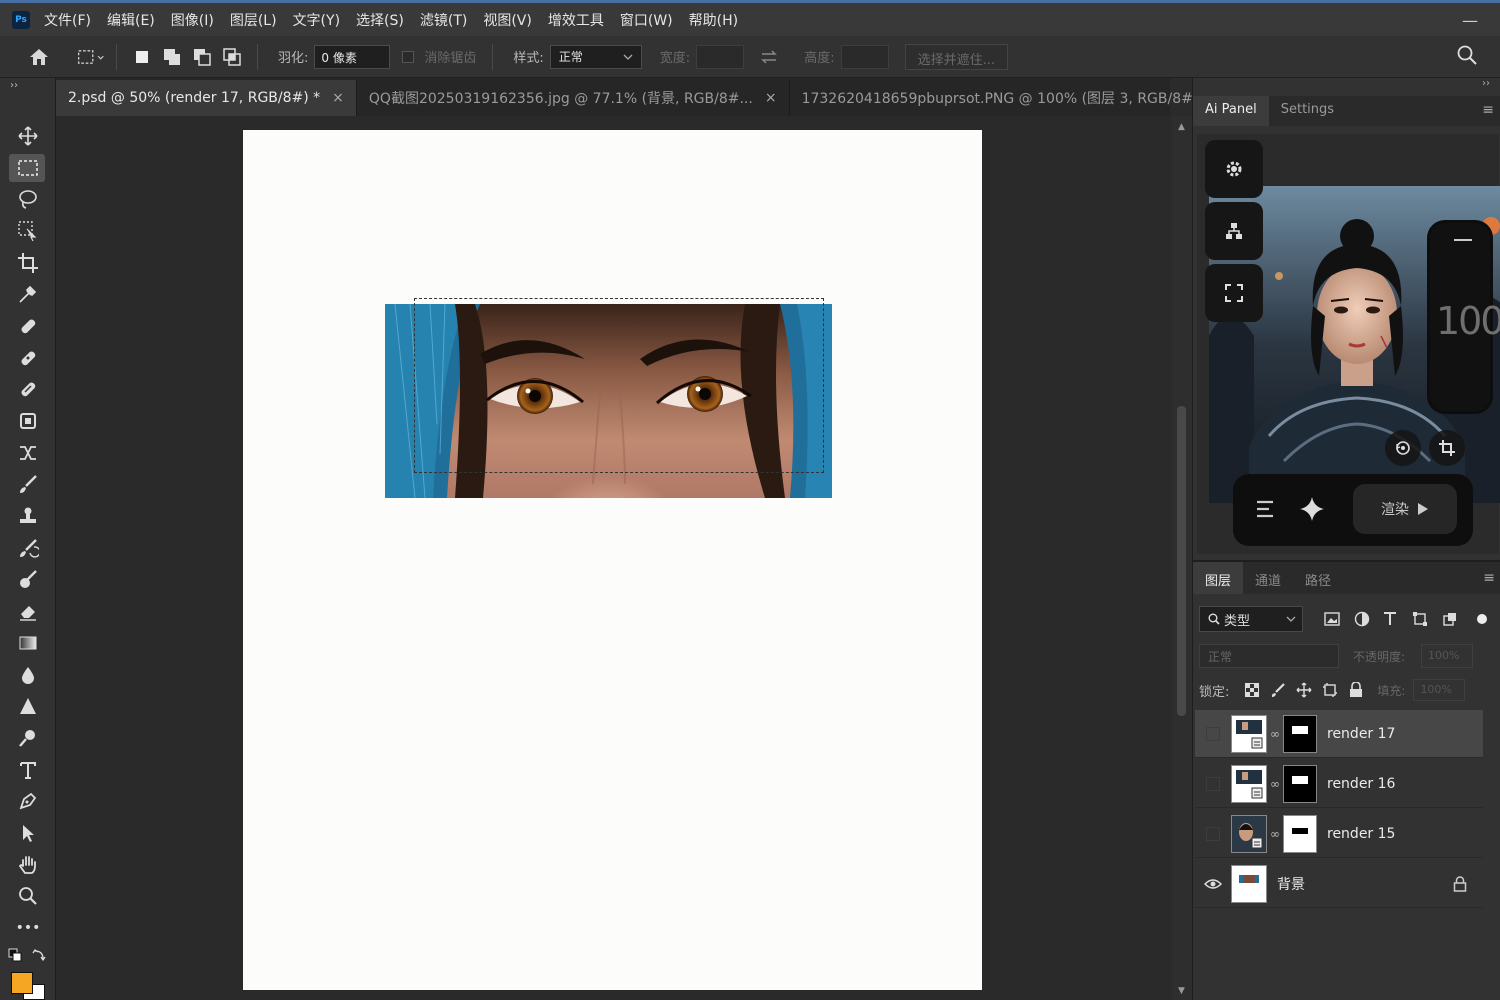 This screenshot has height=1000, width=1500. What do you see at coordinates (28, 548) in the screenshot?
I see `history-brush-icon` at bounding box center [28, 548].